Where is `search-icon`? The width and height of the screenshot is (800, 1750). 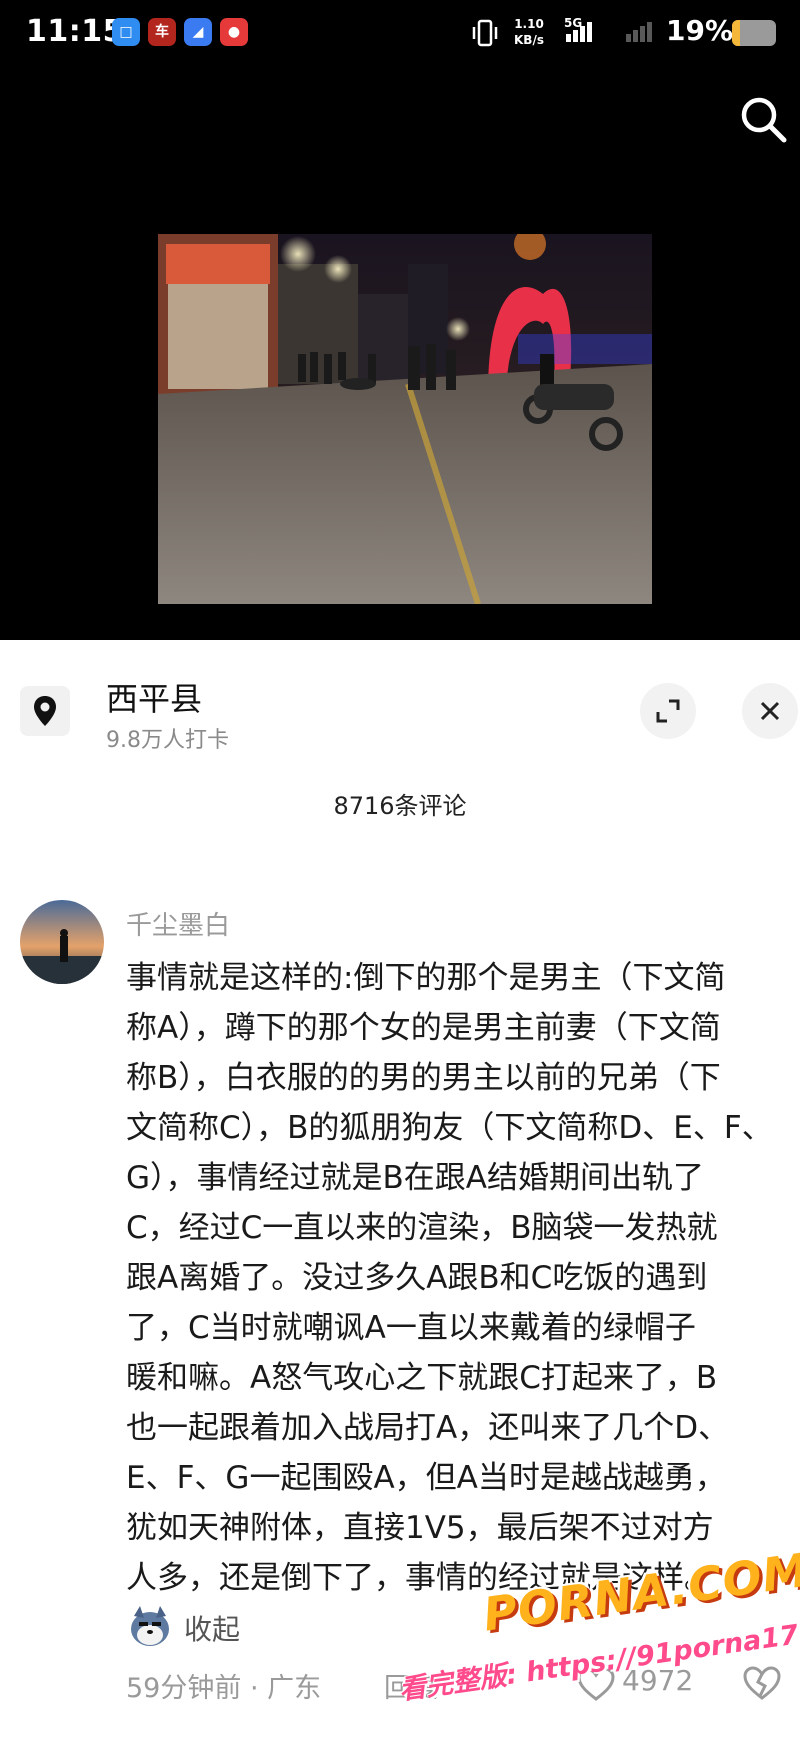
search-icon is located at coordinates (764, 120).